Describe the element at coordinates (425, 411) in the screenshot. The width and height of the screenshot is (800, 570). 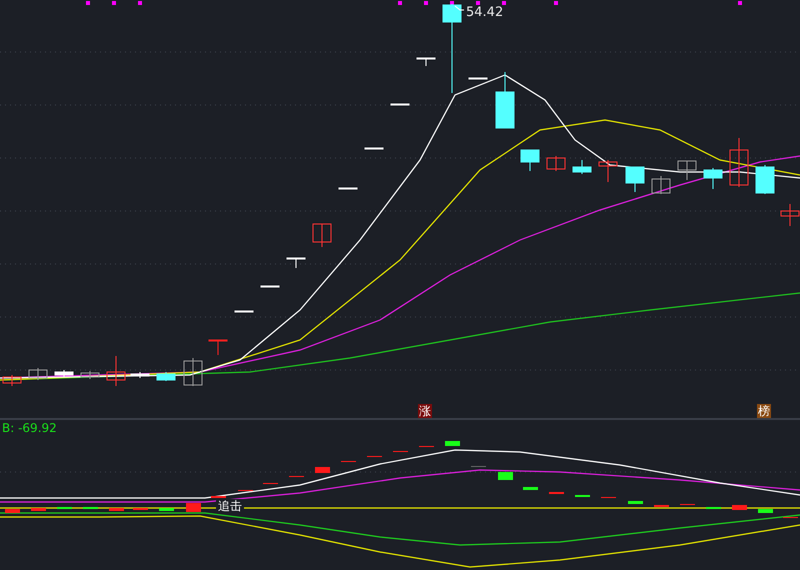
I see `signal-marker: 涨` at that location.